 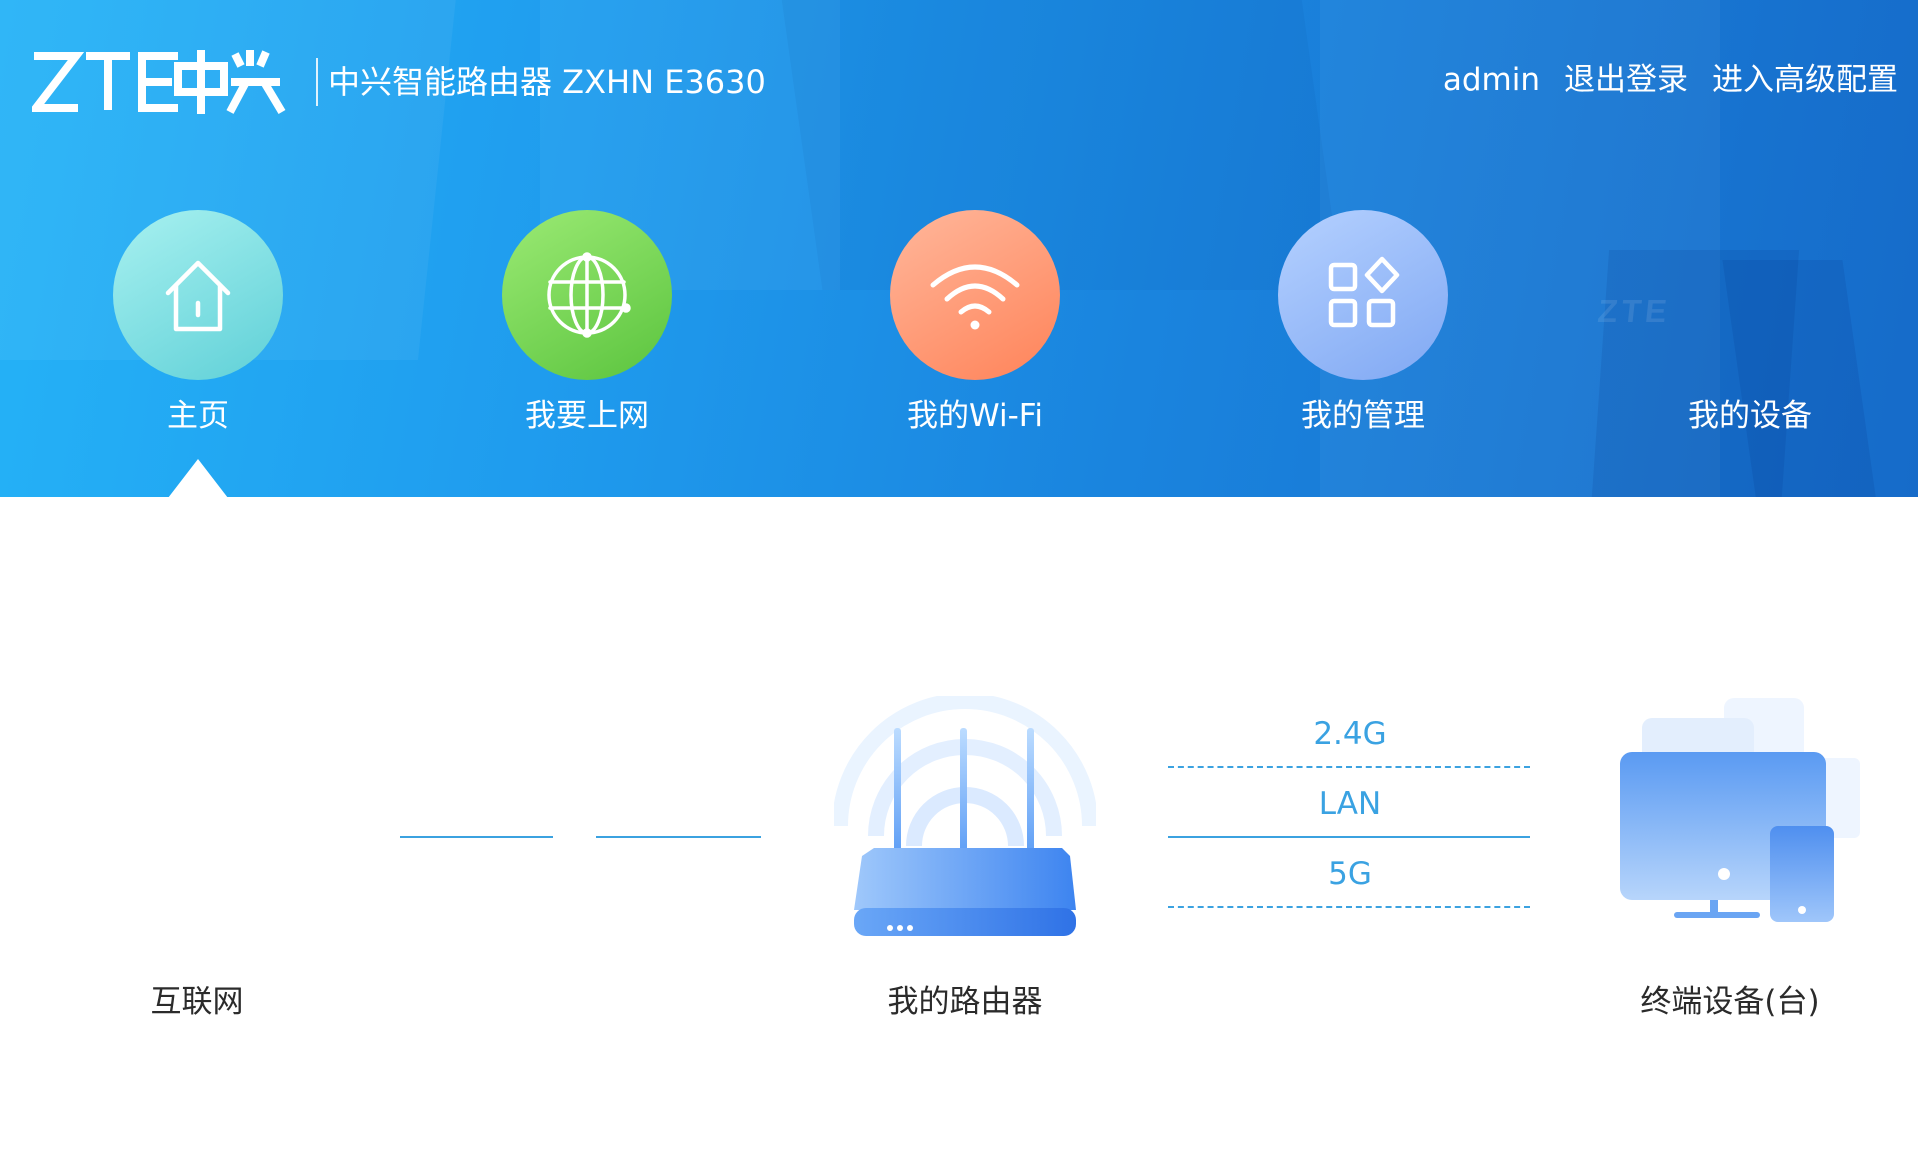 I want to click on internet-label: 互联网, so click(x=197, y=1002).